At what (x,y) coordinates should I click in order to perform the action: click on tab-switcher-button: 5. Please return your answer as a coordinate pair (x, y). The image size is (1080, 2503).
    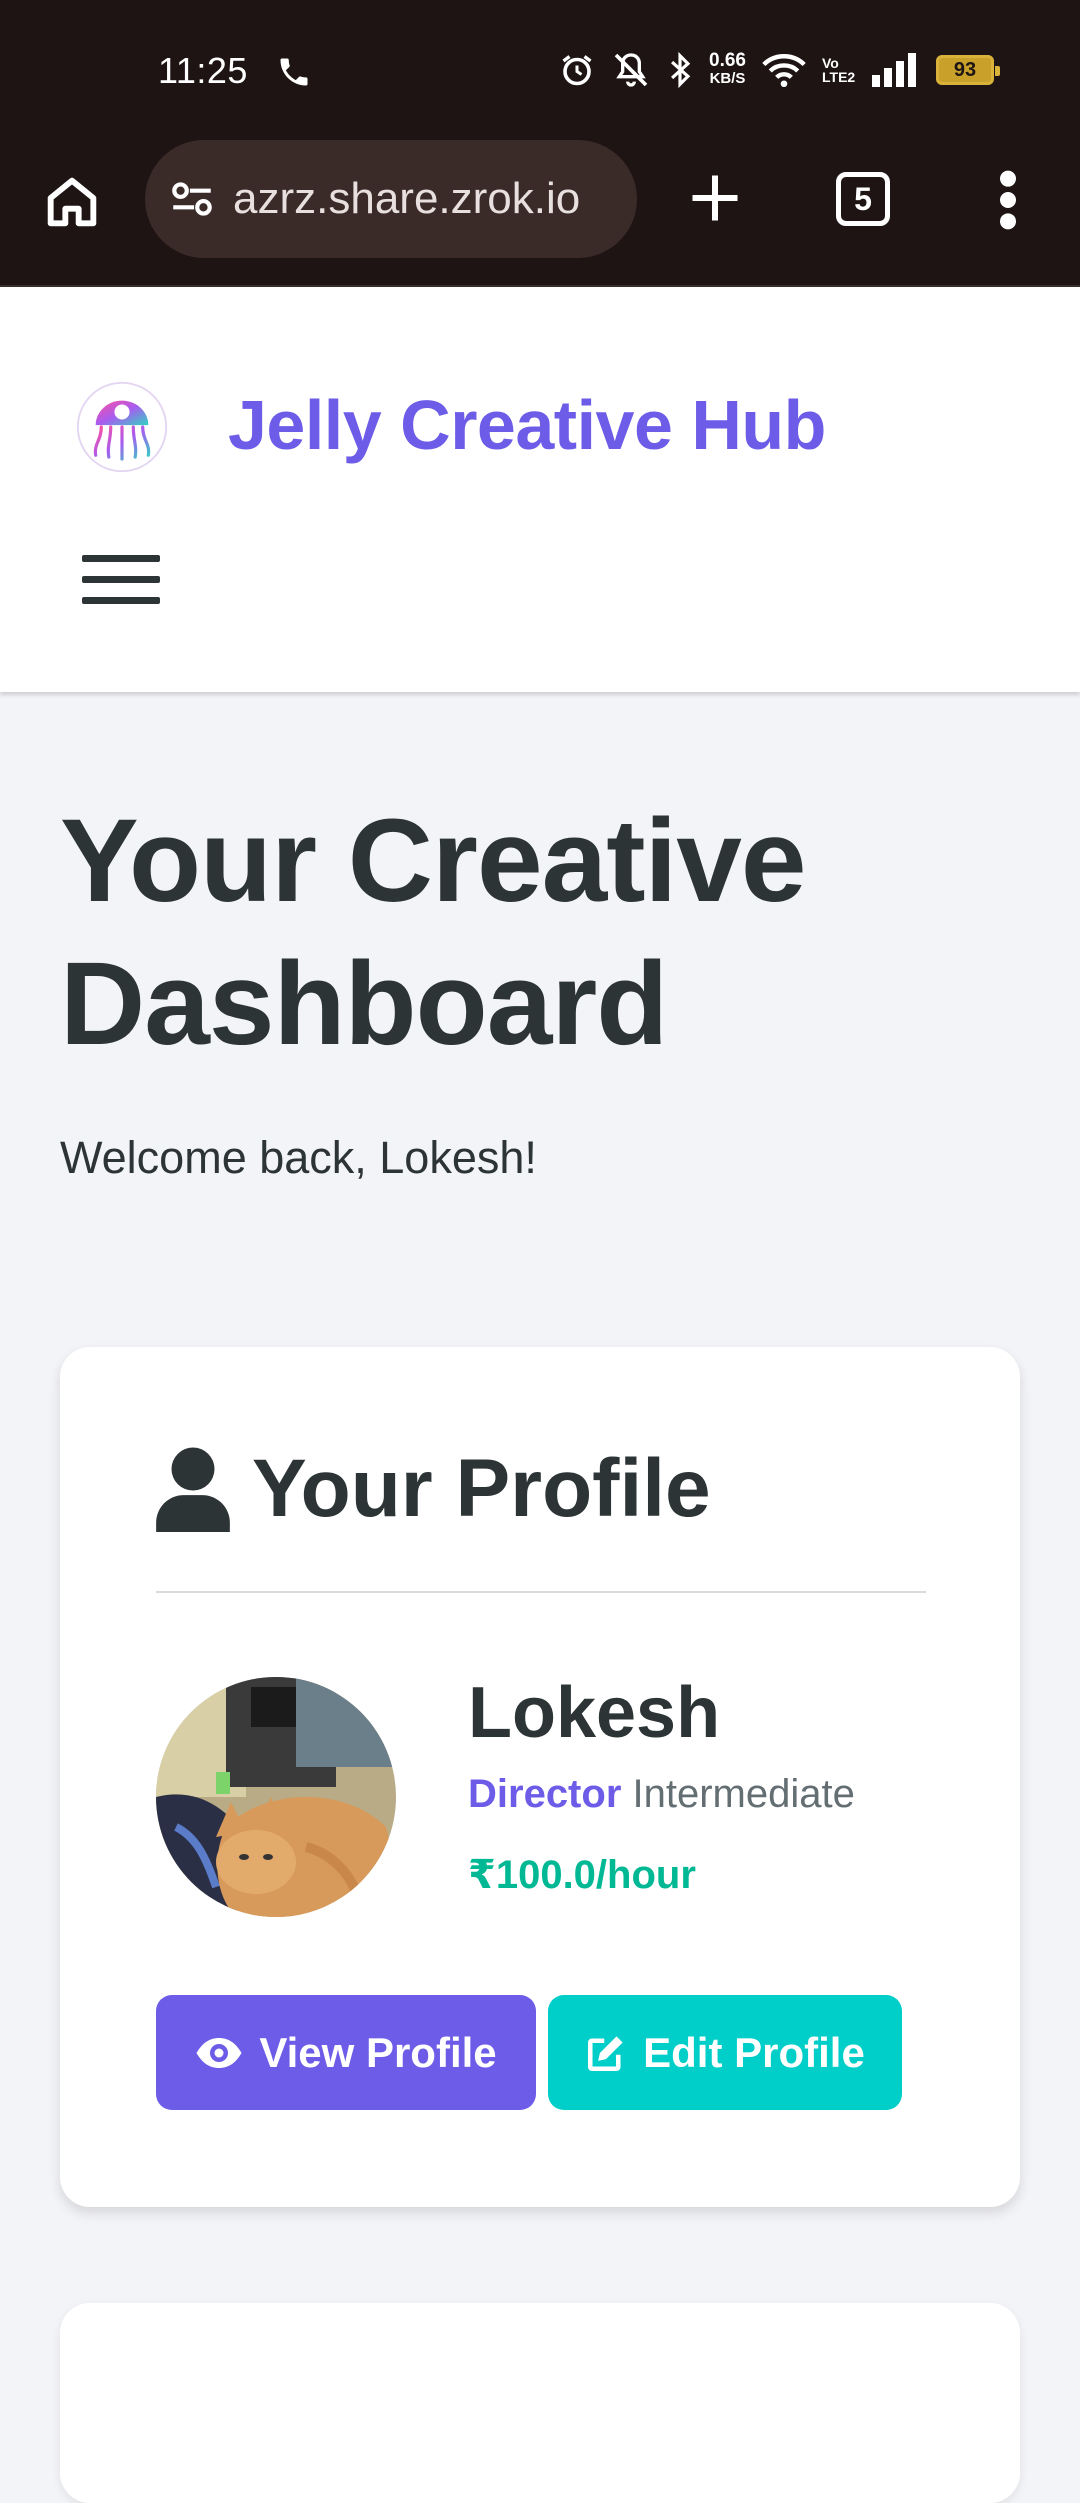
    Looking at the image, I should click on (863, 199).